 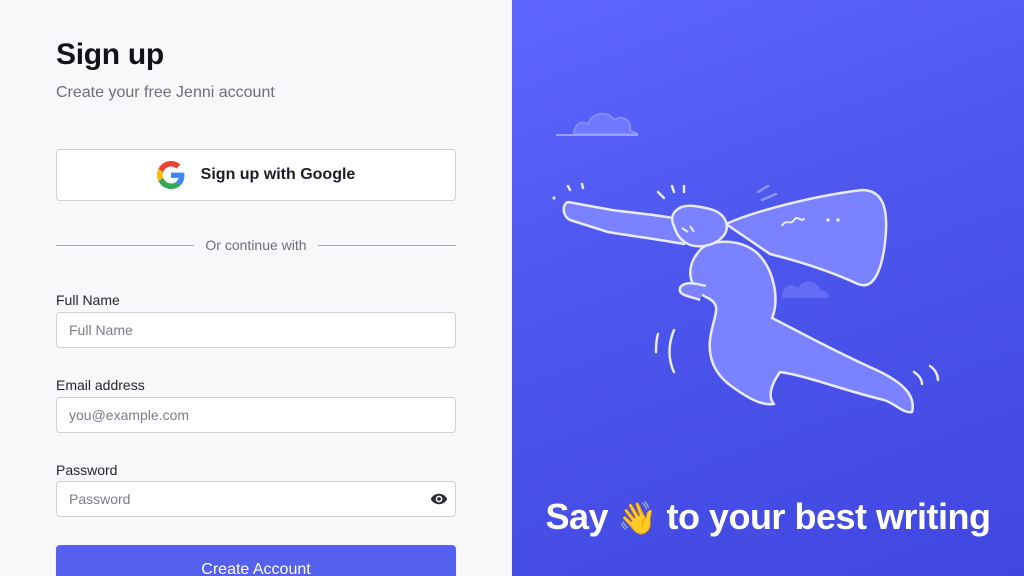 What do you see at coordinates (828, 516) in the screenshot?
I see `tagline-end: to your best writing` at bounding box center [828, 516].